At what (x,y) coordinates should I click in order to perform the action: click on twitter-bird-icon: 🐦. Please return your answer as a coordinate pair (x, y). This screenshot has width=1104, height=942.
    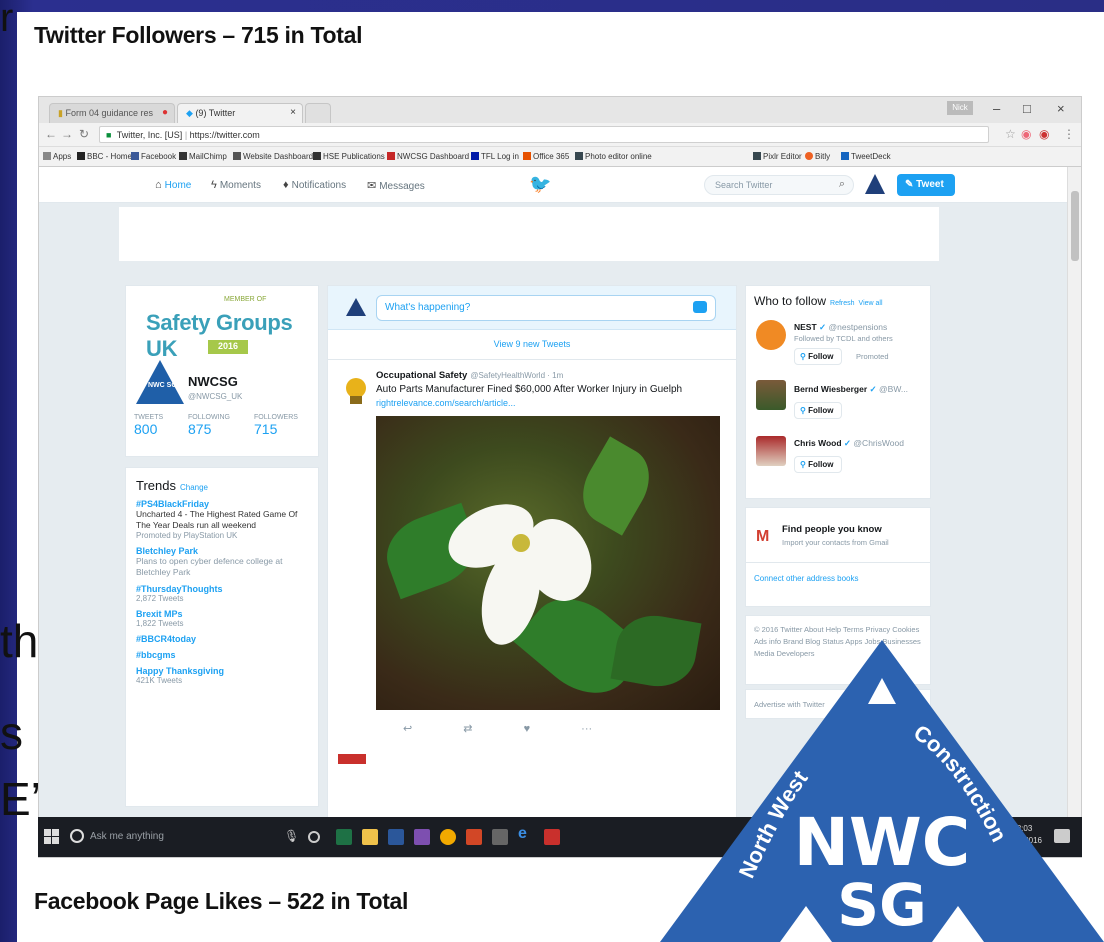
    Looking at the image, I should click on (540, 184).